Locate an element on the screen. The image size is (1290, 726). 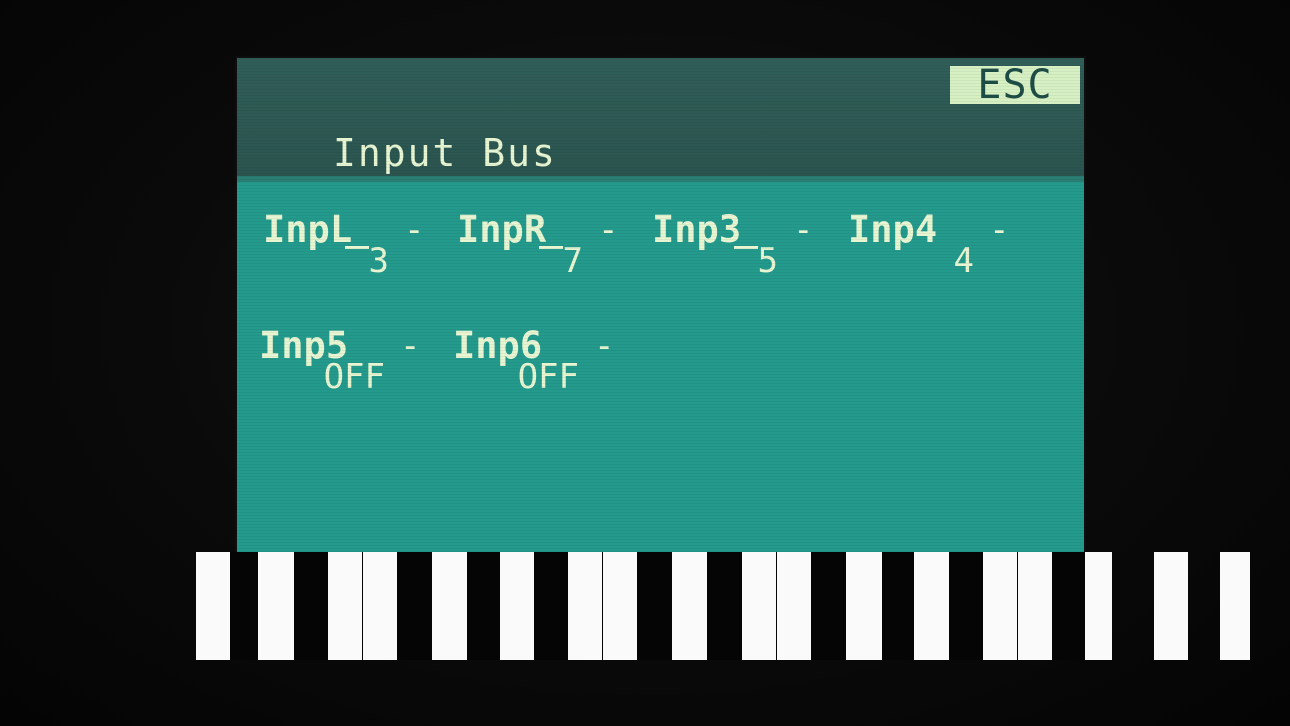
param-inp3: Inp3 - 5 is located at coordinates (737, 250).